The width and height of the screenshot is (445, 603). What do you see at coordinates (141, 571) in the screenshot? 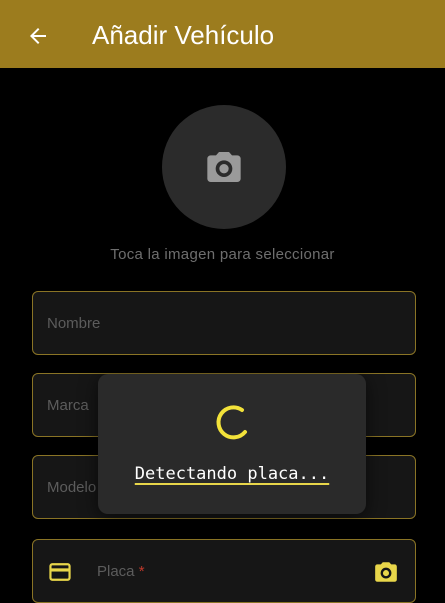
I see `required-marker: *` at bounding box center [141, 571].